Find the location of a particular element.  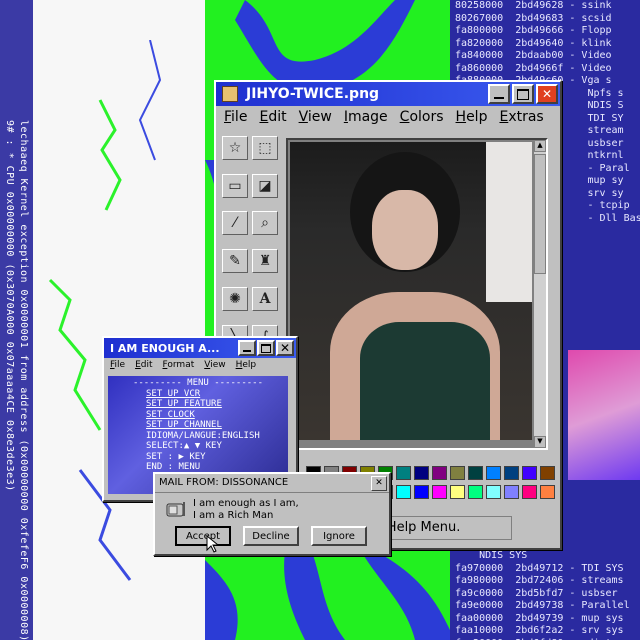

picker-icon: ⁄ is located at coordinates (235, 223).